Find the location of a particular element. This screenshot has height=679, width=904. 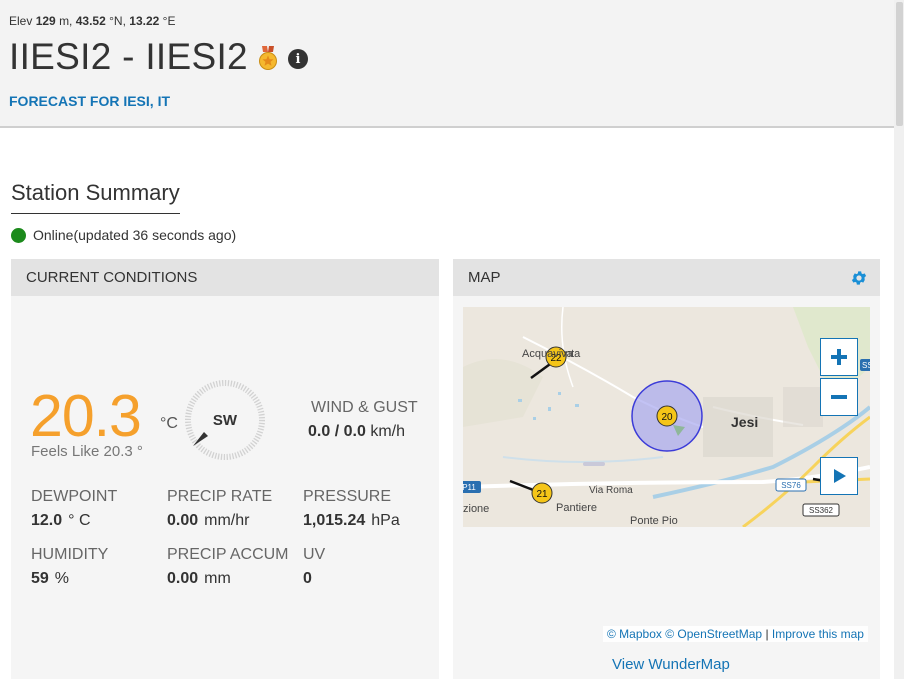

map-label-pantiere: Pantiere is located at coordinates (576, 508).